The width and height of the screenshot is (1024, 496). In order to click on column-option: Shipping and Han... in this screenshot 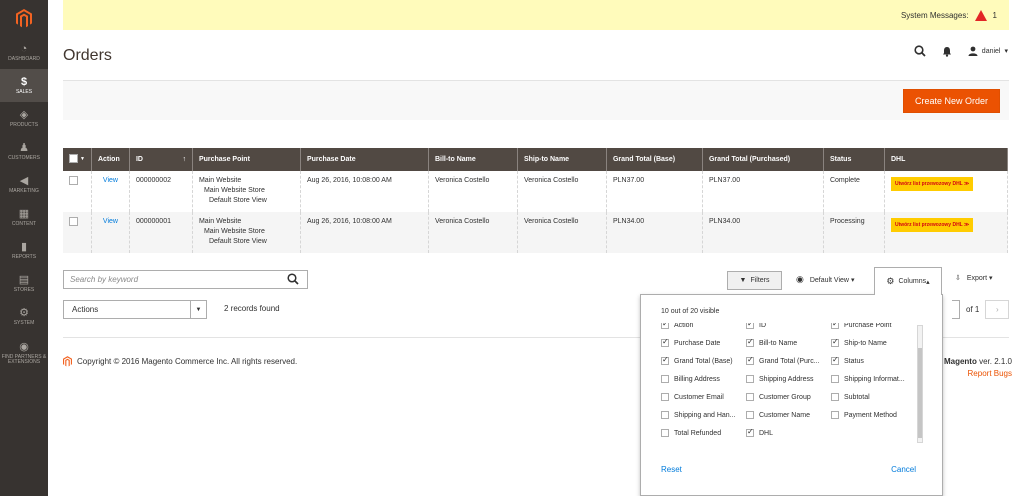, I will do `click(698, 415)`.